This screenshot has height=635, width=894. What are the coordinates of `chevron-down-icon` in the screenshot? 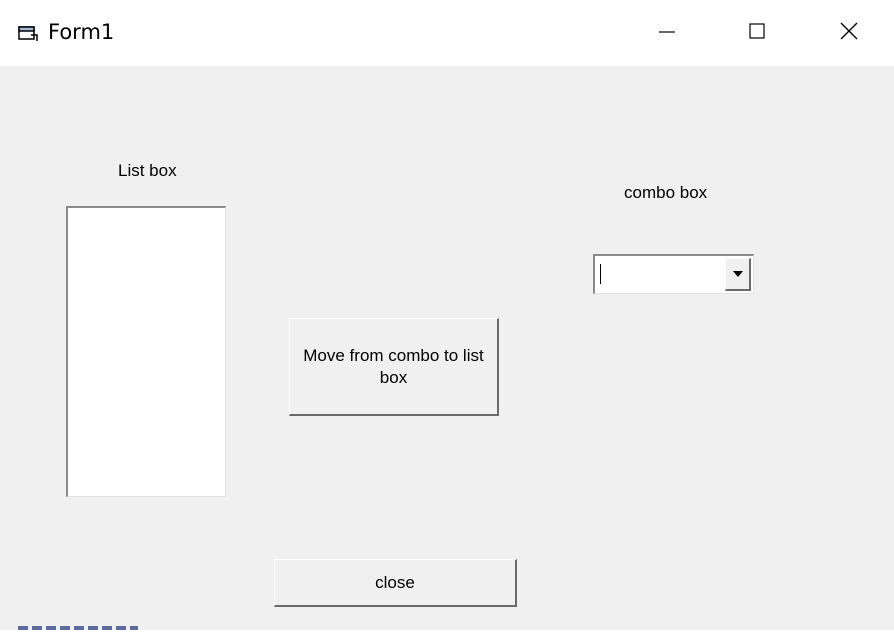 It's located at (737, 274).